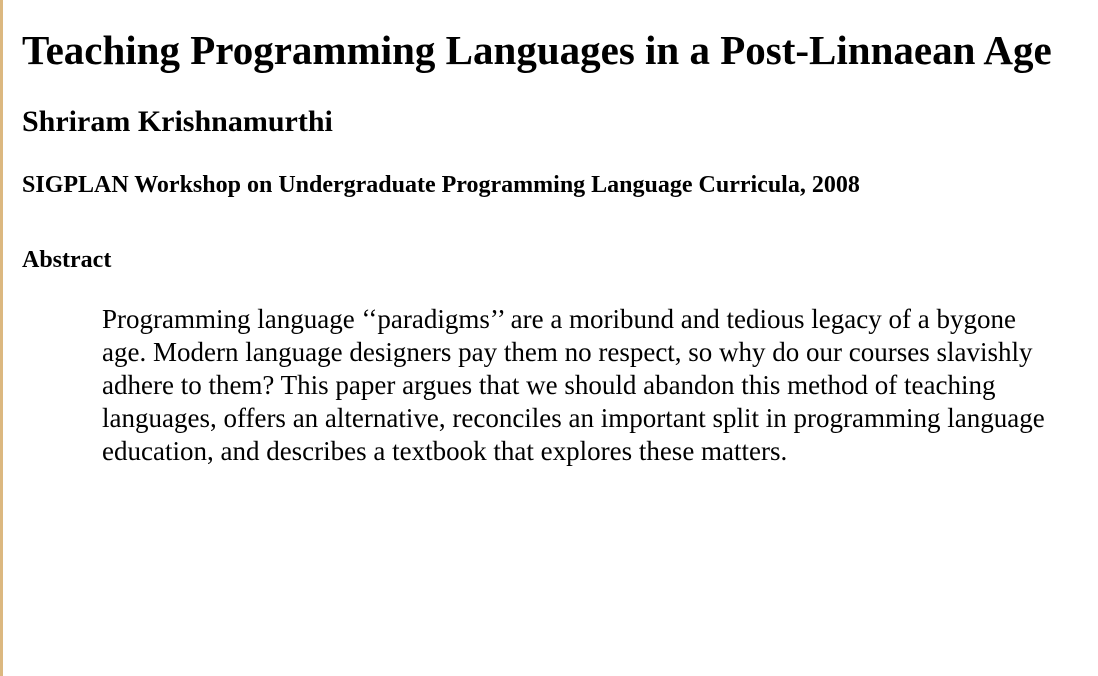  I want to click on author-name: Shriram Krishnamurthi, so click(177, 121).